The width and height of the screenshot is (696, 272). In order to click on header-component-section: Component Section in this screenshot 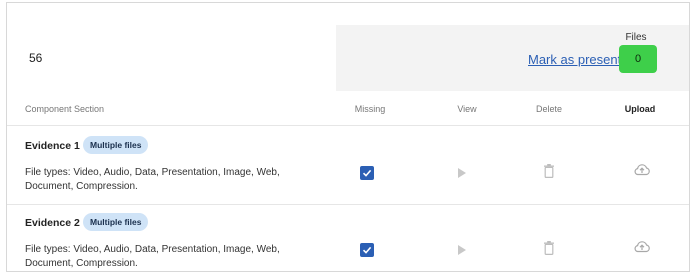, I will do `click(65, 109)`.